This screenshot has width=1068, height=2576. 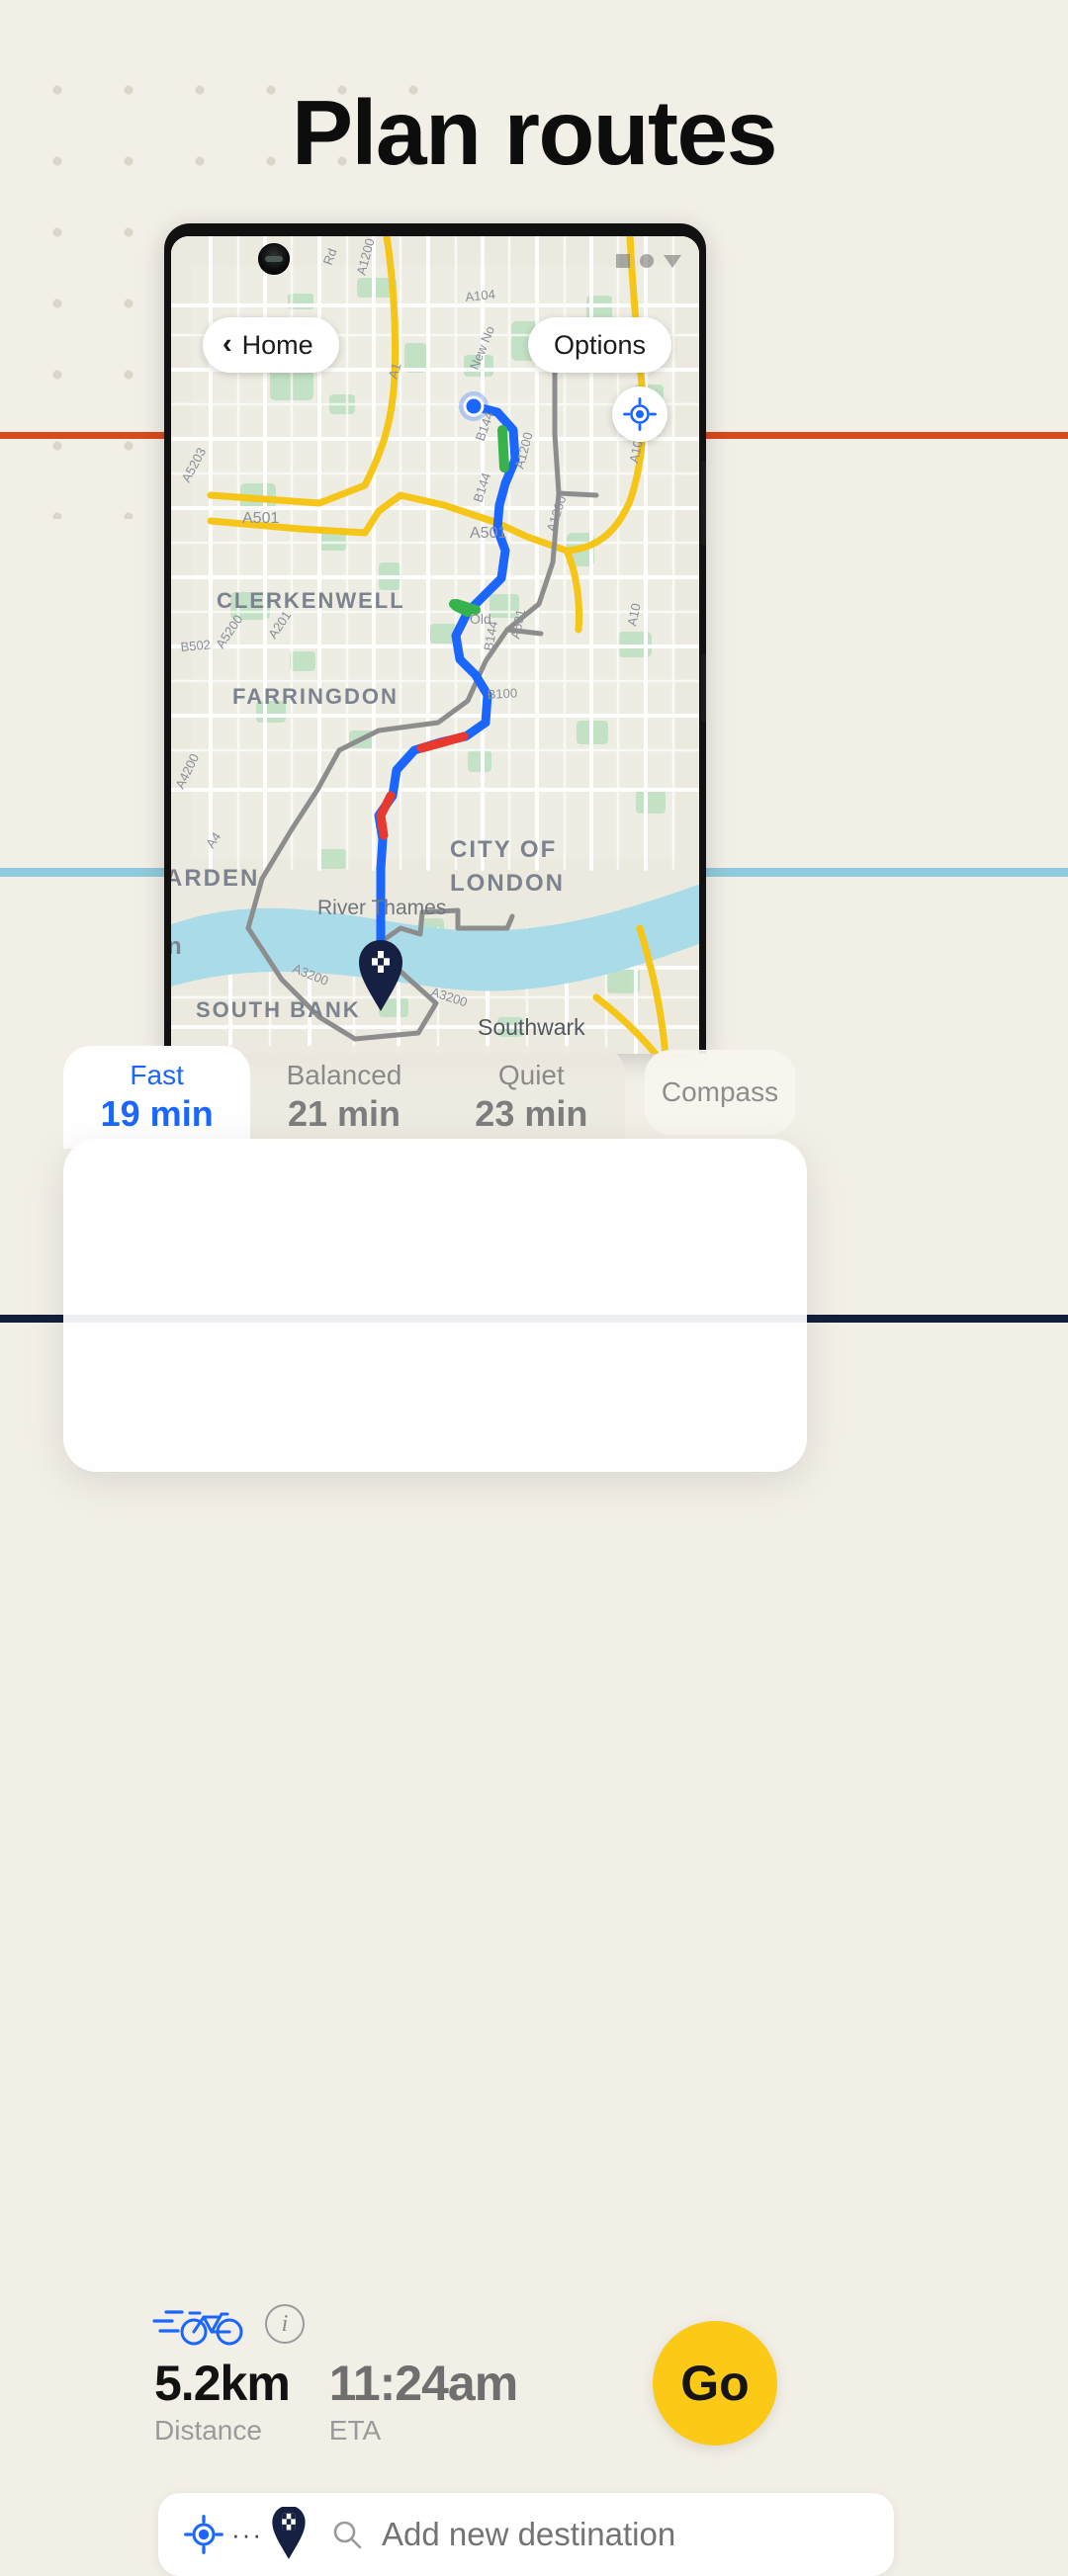 I want to click on svg-text: Southwark, so click(x=531, y=1027).